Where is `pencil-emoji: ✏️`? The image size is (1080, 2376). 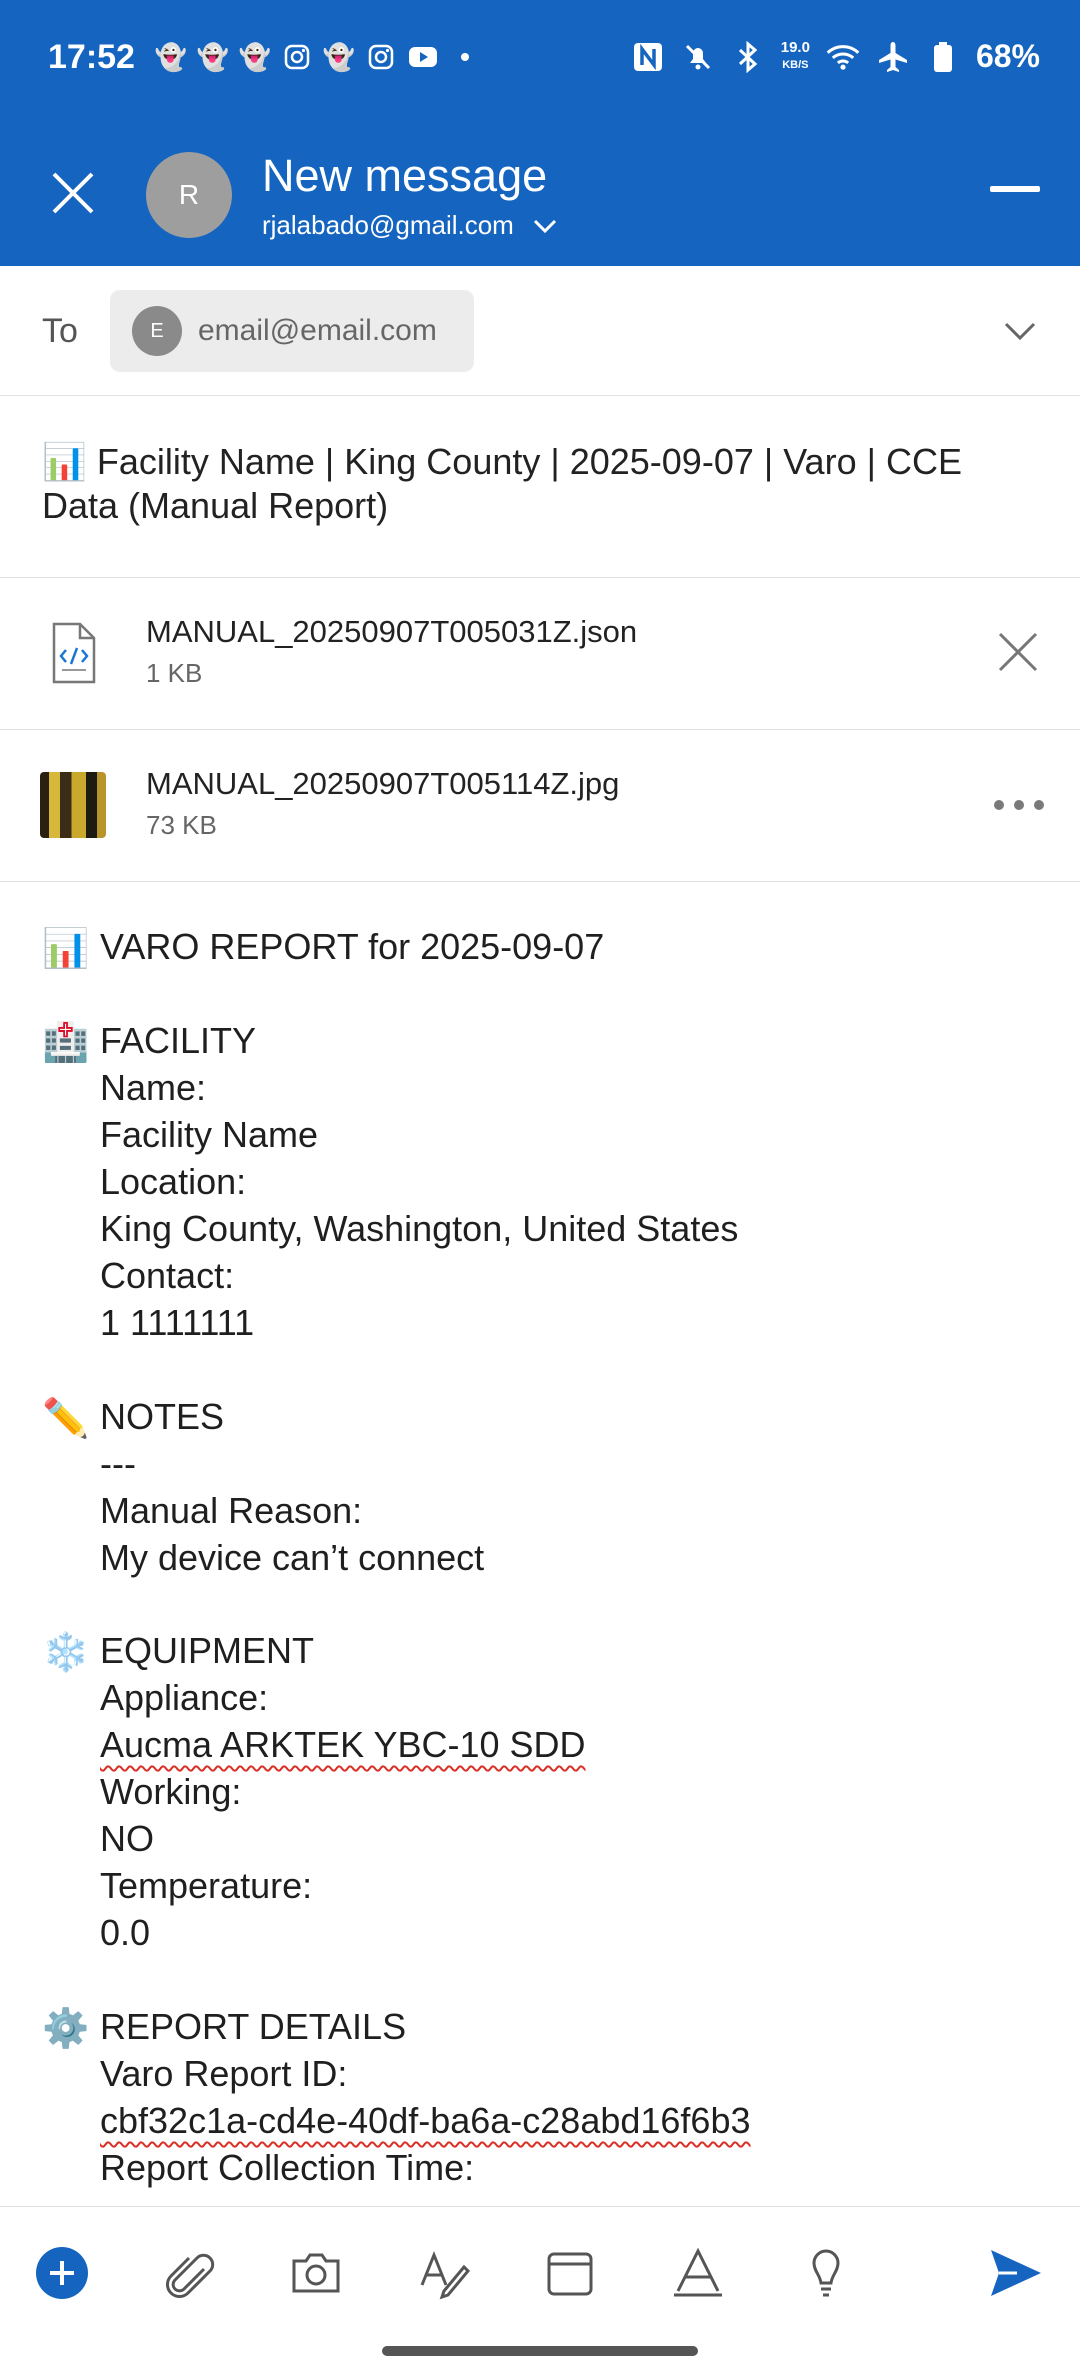 pencil-emoji: ✏️ is located at coordinates (66, 1419).